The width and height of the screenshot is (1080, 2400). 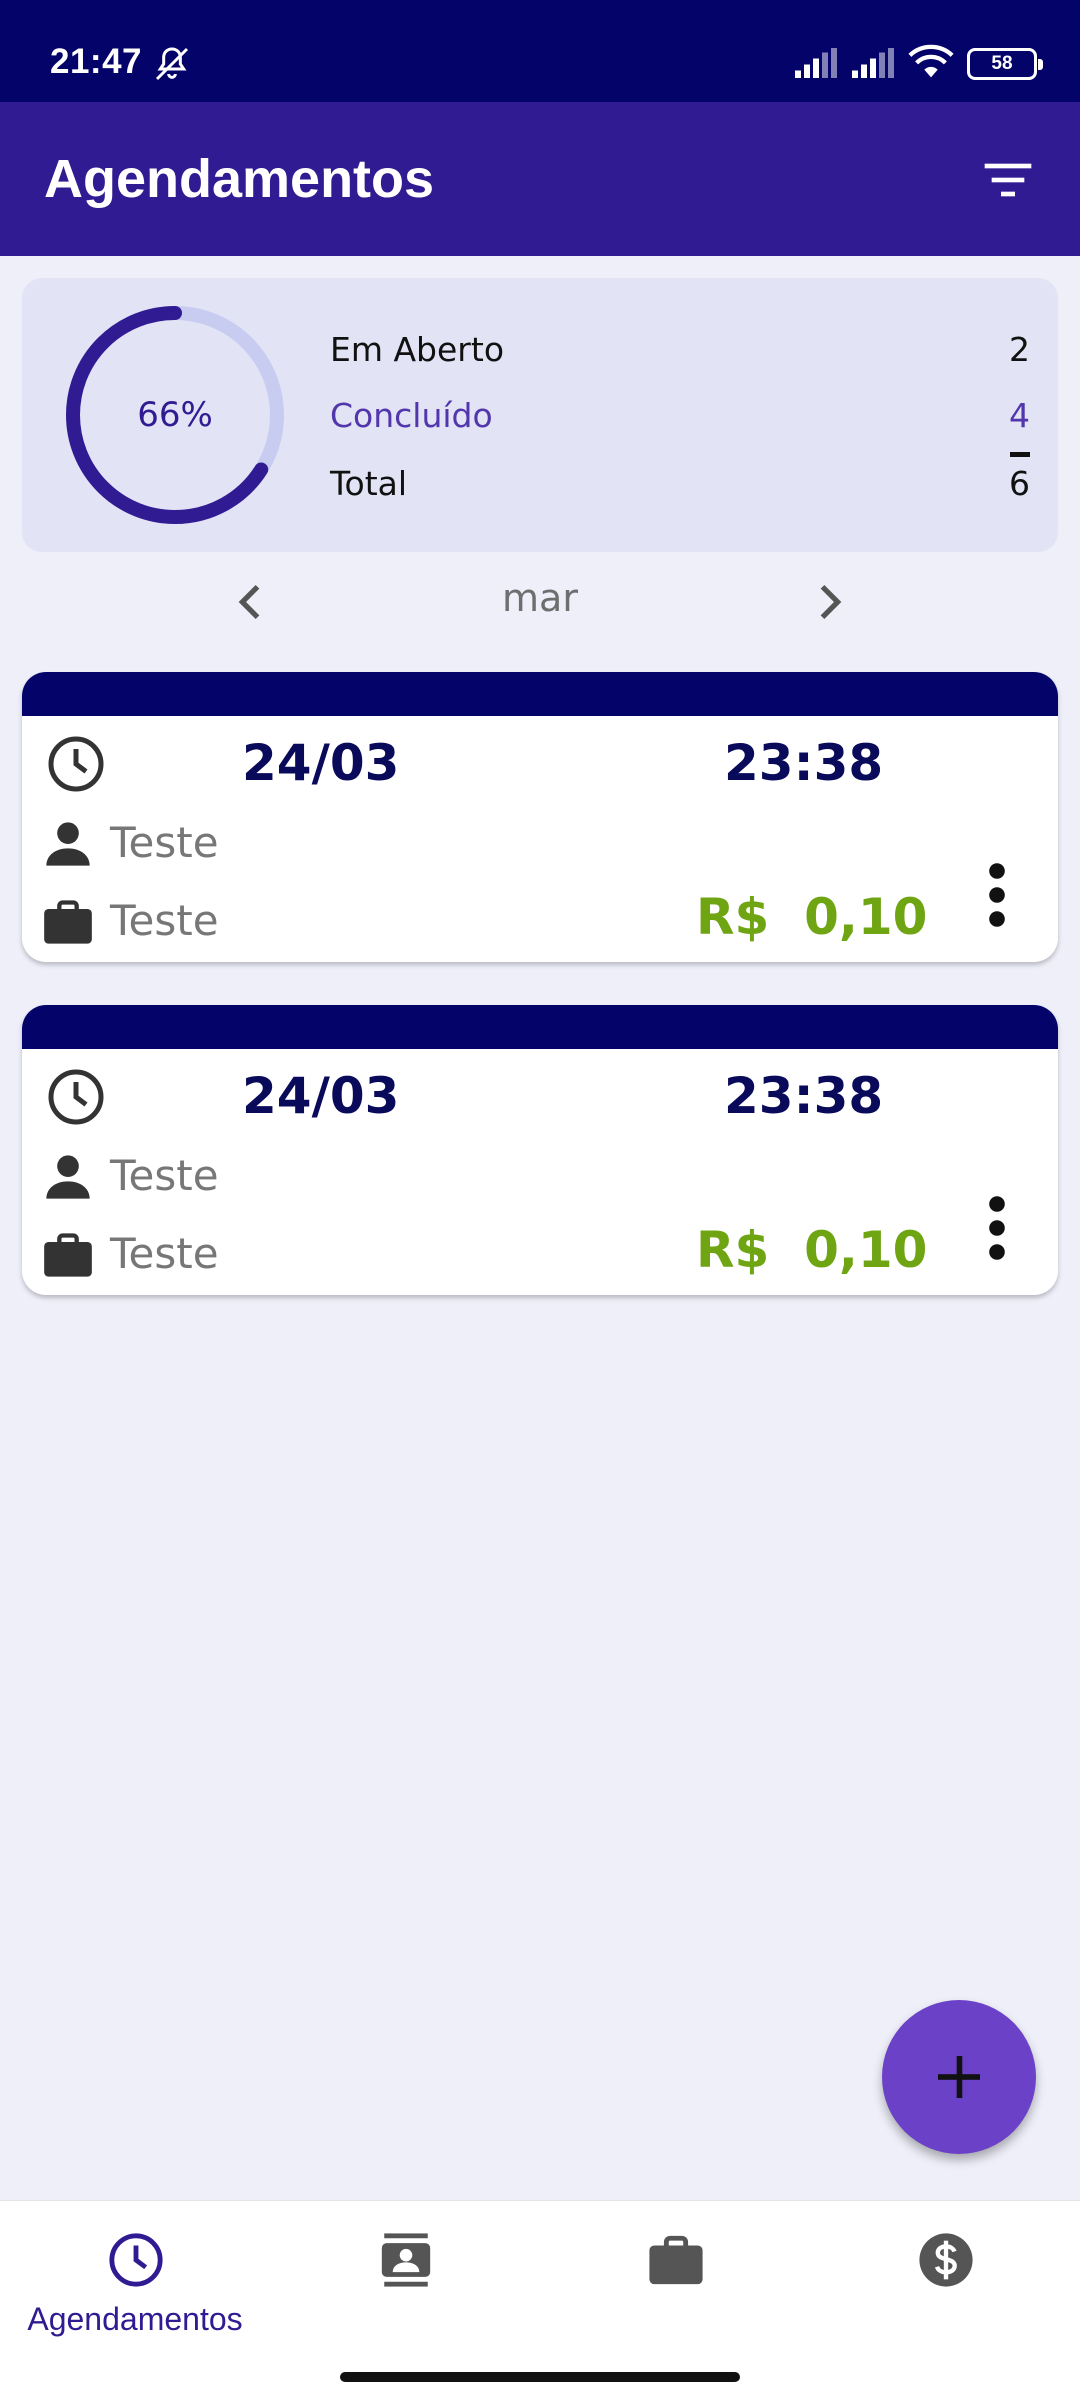 I want to click on done-label: Concluído, so click(x=411, y=415).